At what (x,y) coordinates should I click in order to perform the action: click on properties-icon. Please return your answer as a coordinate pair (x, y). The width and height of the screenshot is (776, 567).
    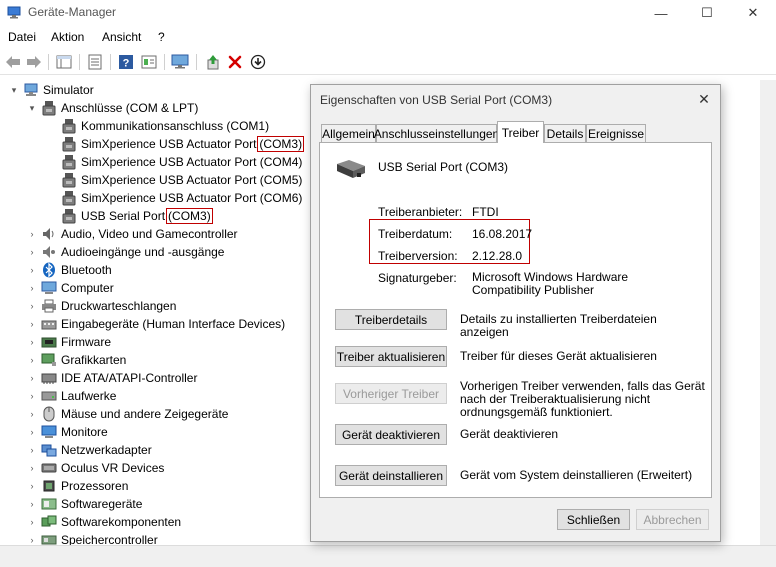
    Looking at the image, I should click on (95, 62).